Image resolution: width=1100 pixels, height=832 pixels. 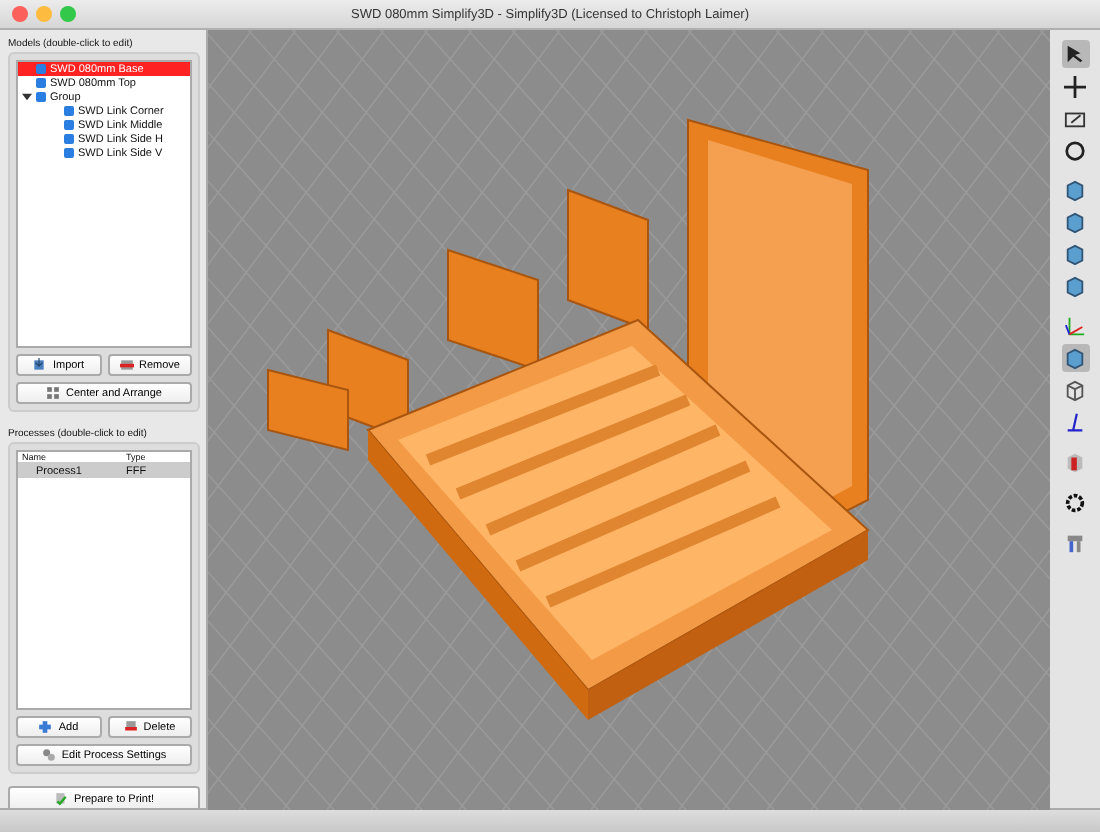 I want to click on pointer-icon, so click(x=1075, y=54).